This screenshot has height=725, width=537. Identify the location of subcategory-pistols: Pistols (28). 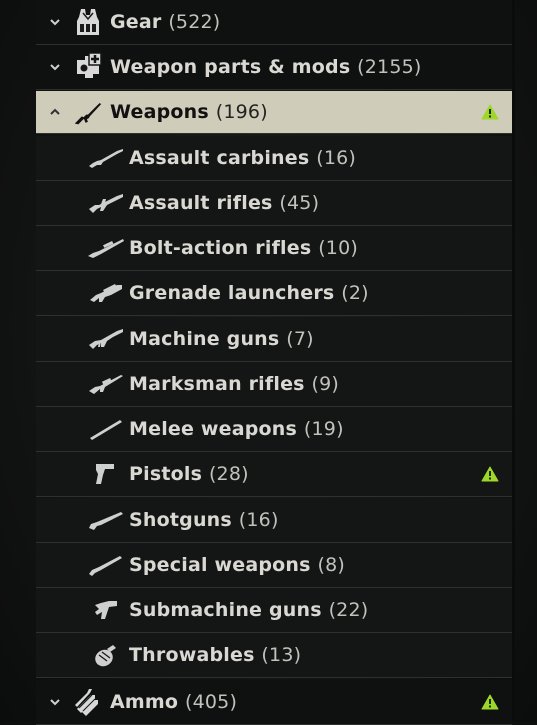
(274, 474).